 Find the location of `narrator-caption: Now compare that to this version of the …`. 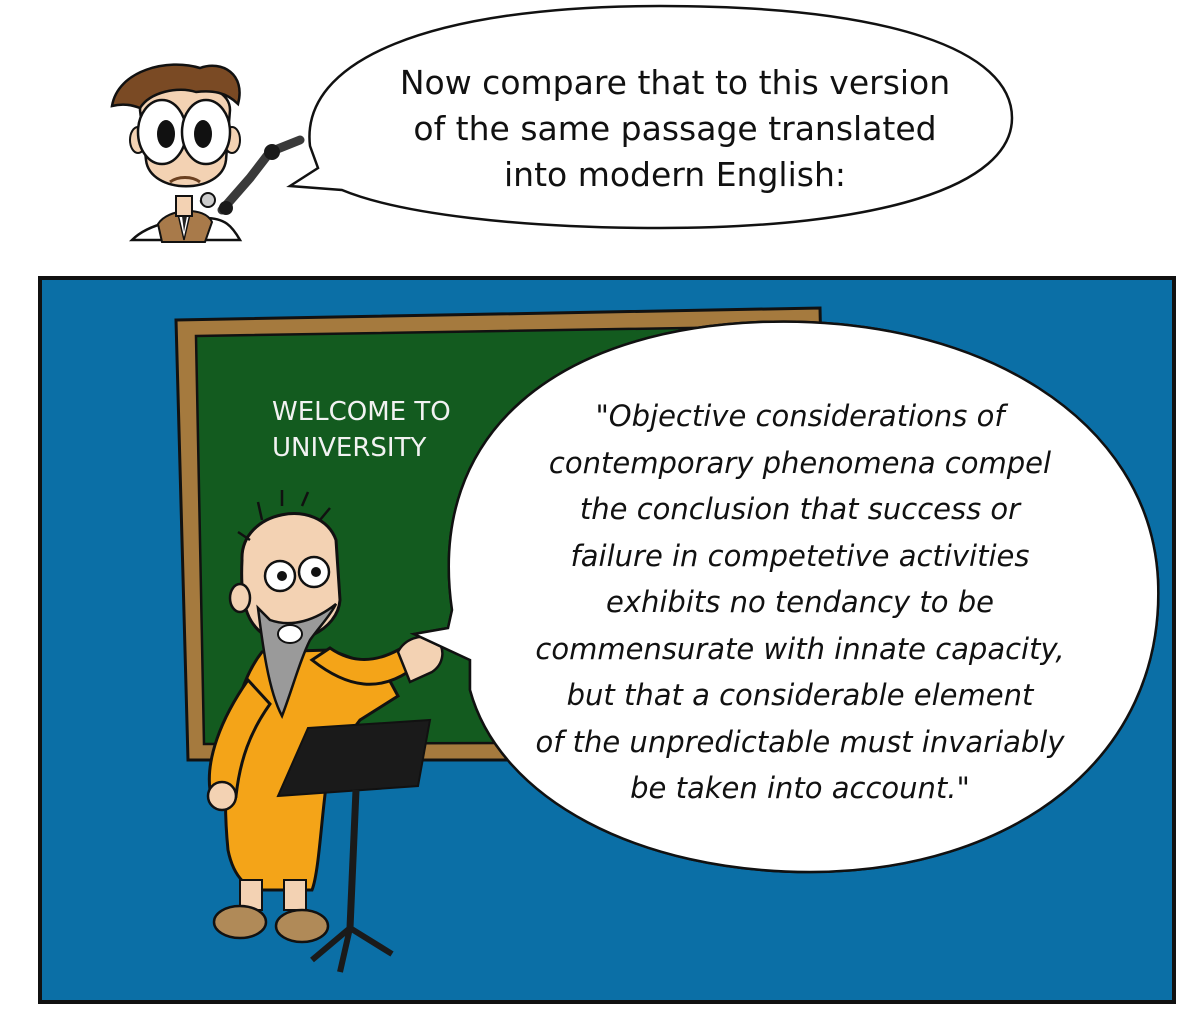

narrator-caption: Now compare that to this version of the … is located at coordinates (675, 129).